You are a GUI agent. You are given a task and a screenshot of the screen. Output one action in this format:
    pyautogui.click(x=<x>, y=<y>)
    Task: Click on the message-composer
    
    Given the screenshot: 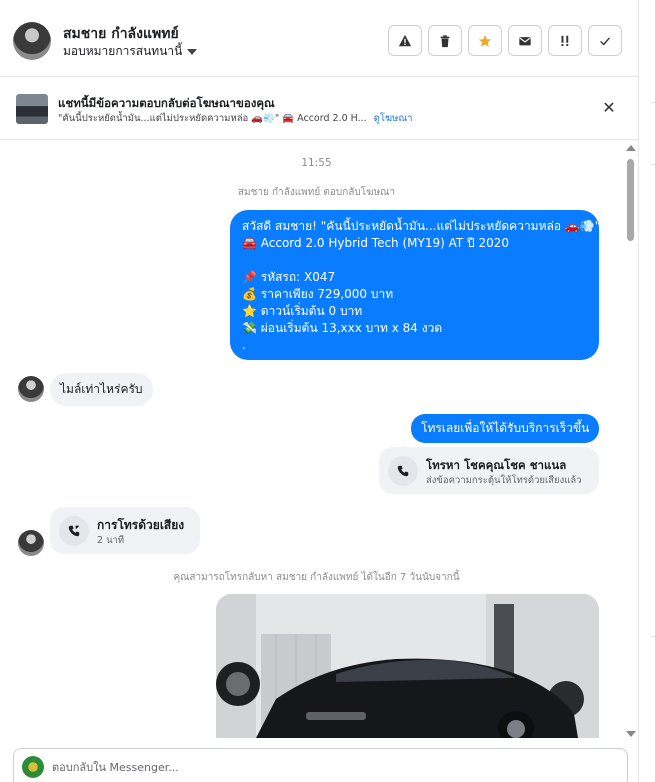 What is the action you would take?
    pyautogui.click(x=320, y=765)
    